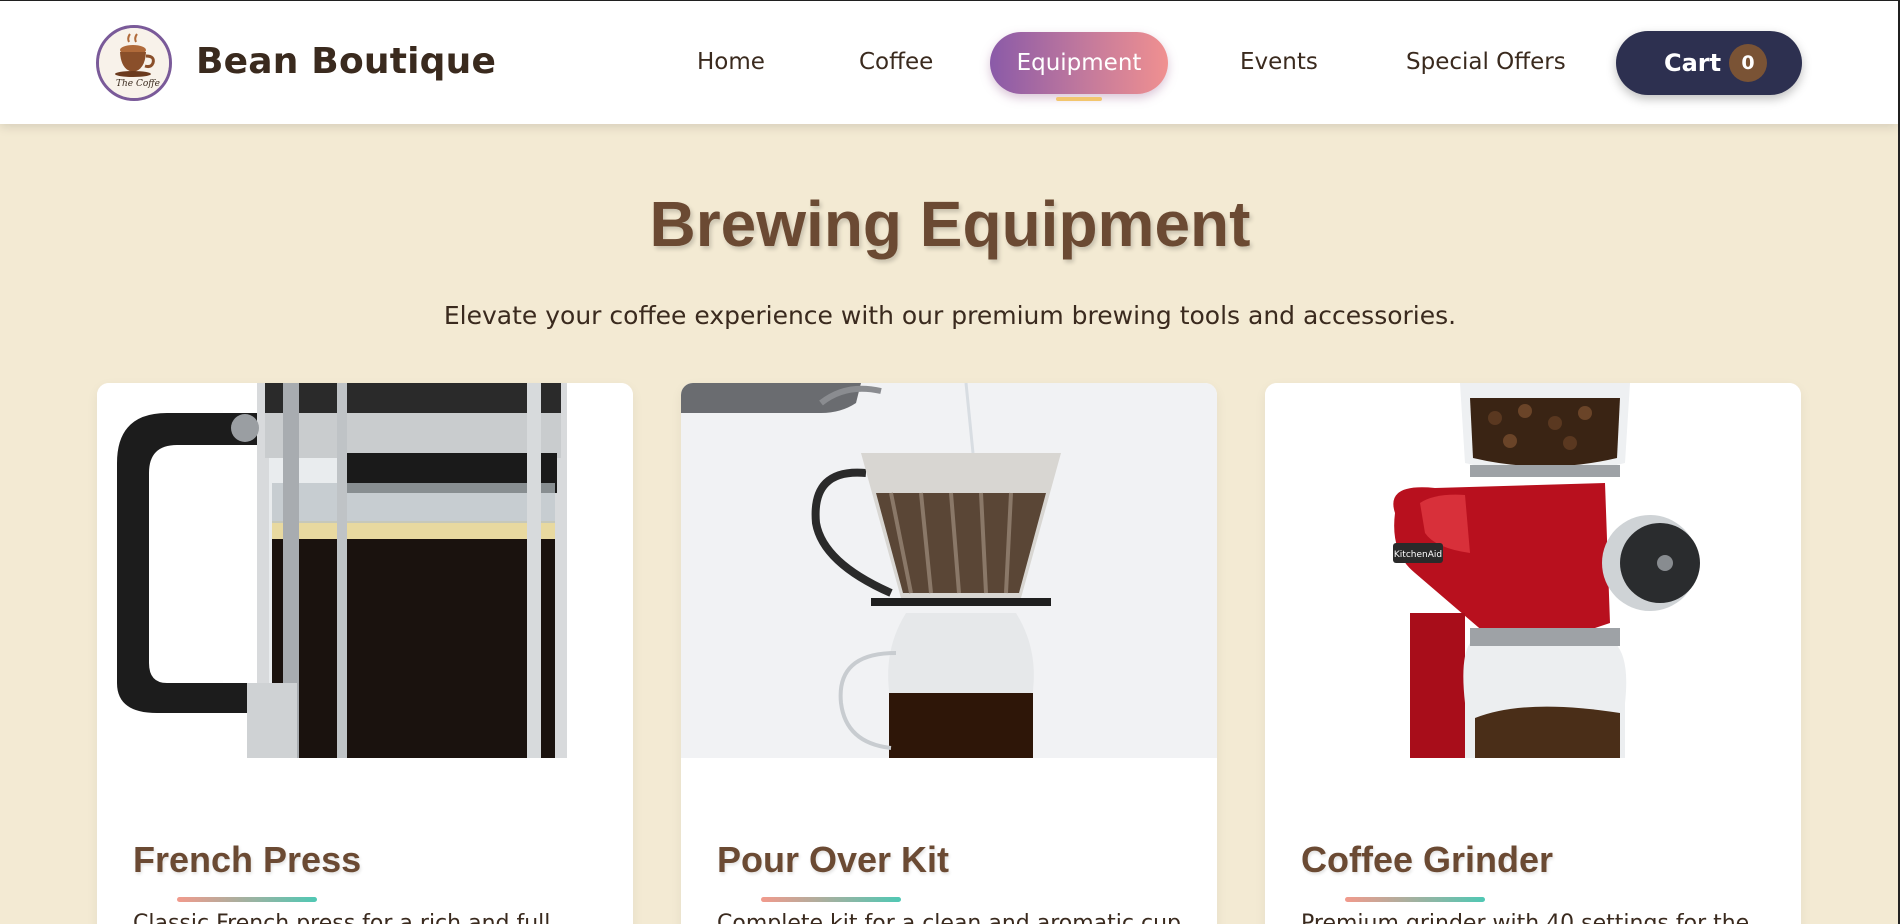 This screenshot has height=924, width=1900. What do you see at coordinates (1079, 63) in the screenshot?
I see `nav-equipment: Equipment` at bounding box center [1079, 63].